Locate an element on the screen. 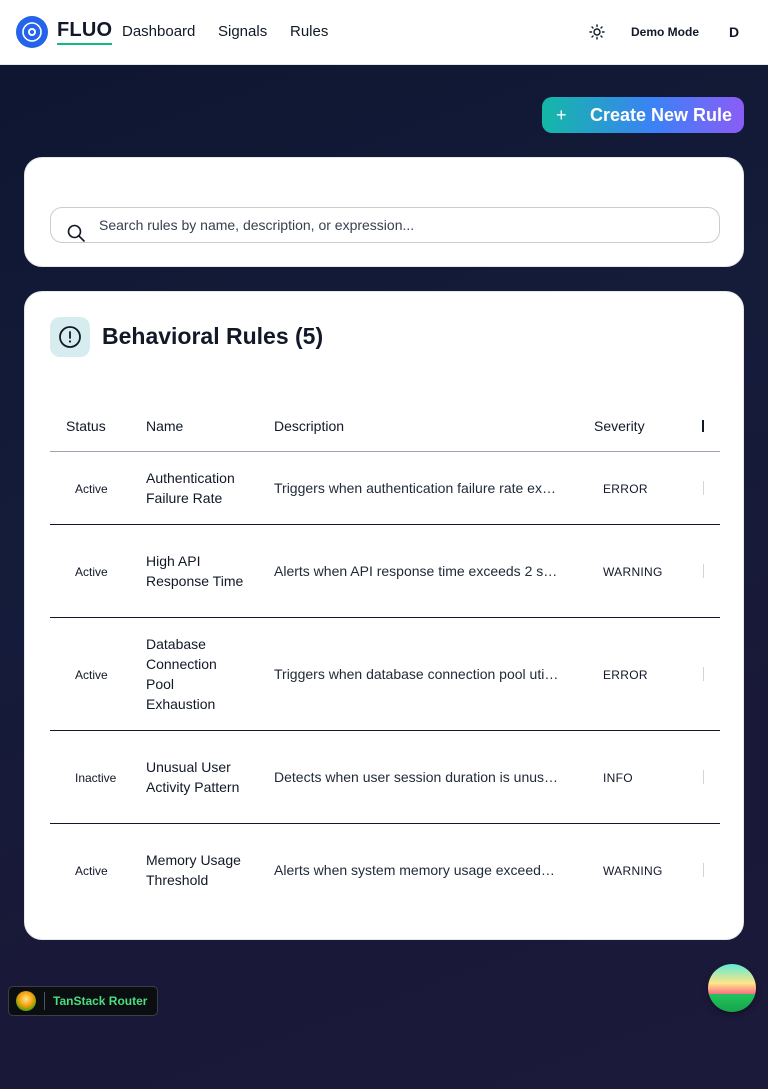 Image resolution: width=768 pixels, height=1089 pixels. tanstack-router-devtools-button: TanStack Router is located at coordinates (83, 1001).